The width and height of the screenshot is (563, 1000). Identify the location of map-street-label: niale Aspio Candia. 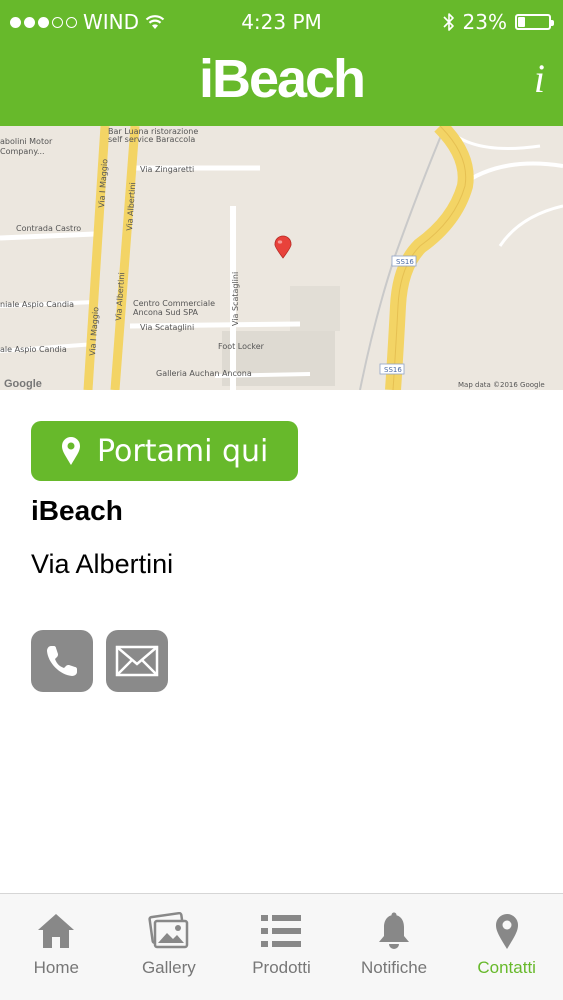
(37, 304).